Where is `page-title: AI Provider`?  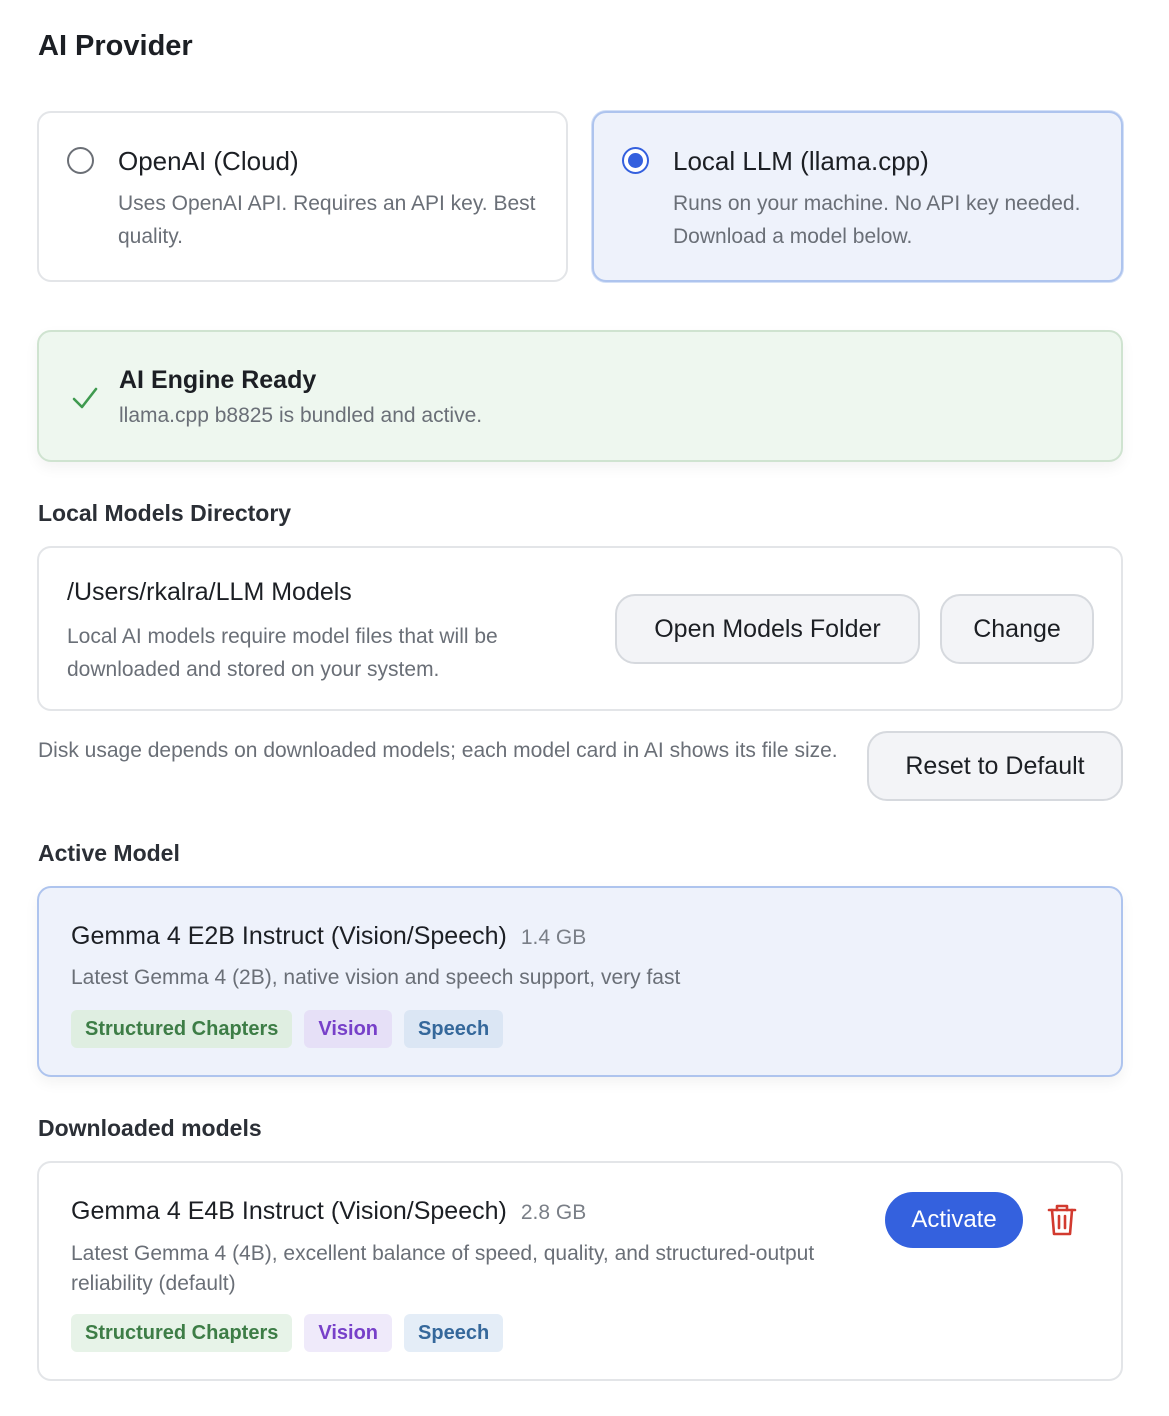 page-title: AI Provider is located at coordinates (115, 46).